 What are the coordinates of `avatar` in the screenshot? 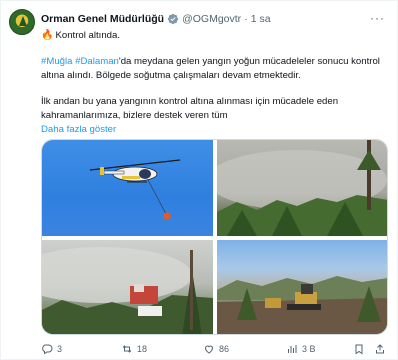 It's located at (22, 22).